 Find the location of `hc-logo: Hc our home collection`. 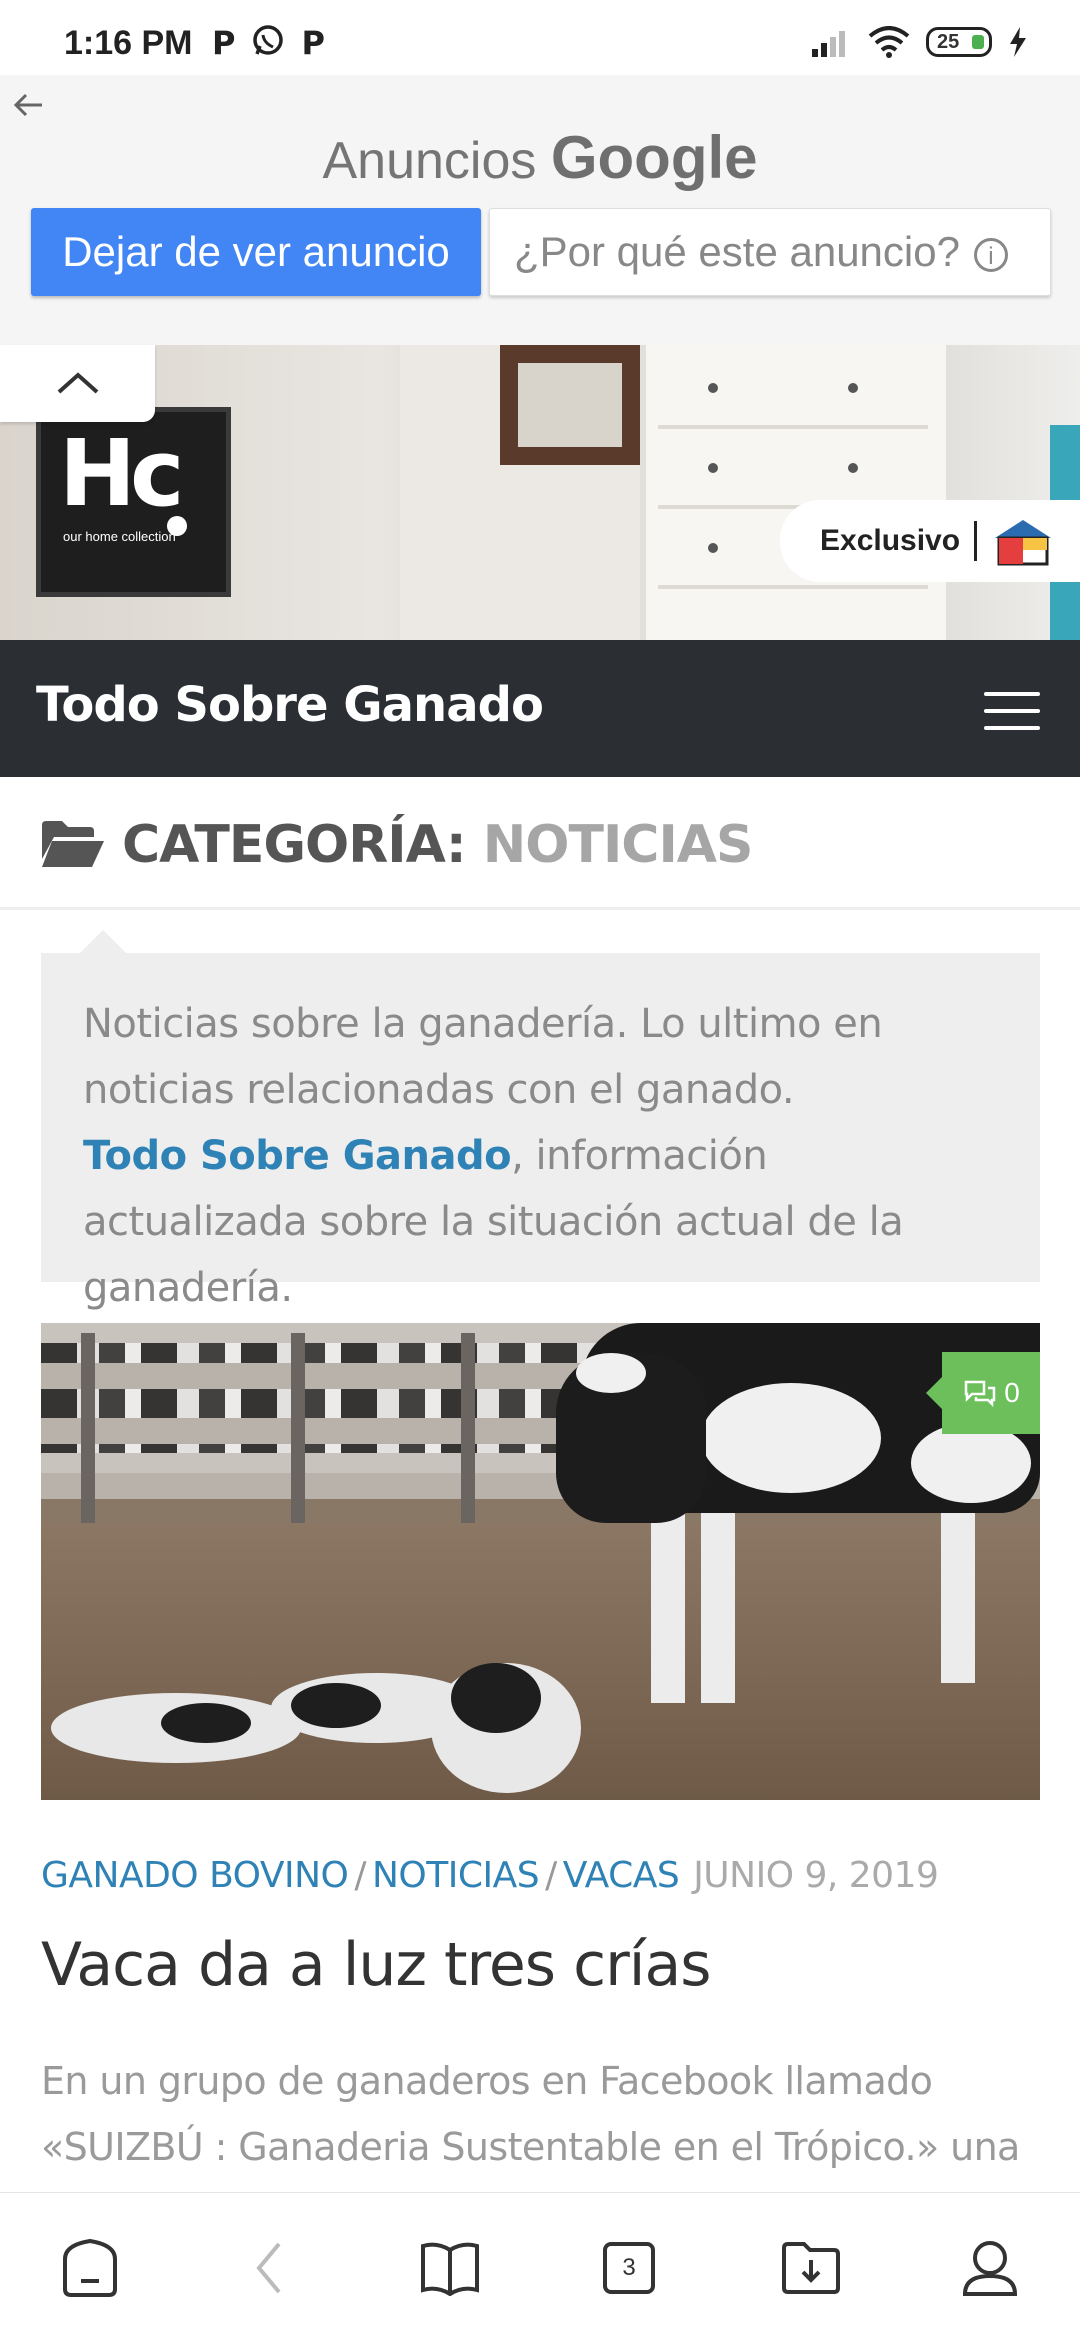

hc-logo: Hc our home collection is located at coordinates (133, 502).